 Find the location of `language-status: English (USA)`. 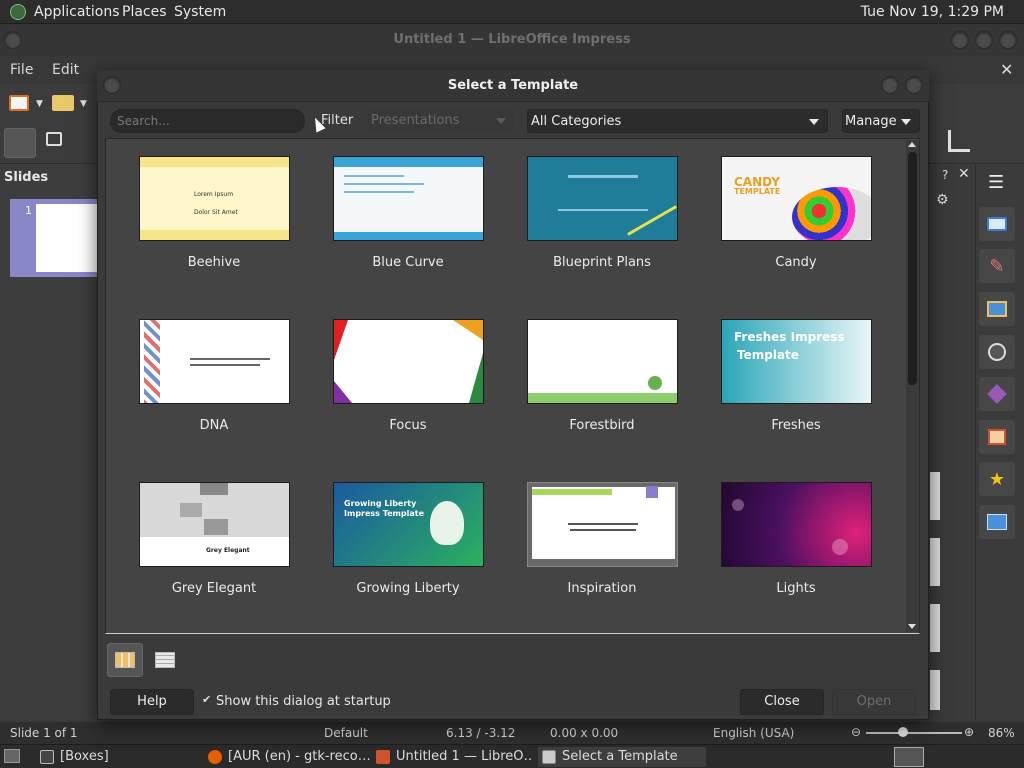

language-status: English (USA) is located at coordinates (753, 733).